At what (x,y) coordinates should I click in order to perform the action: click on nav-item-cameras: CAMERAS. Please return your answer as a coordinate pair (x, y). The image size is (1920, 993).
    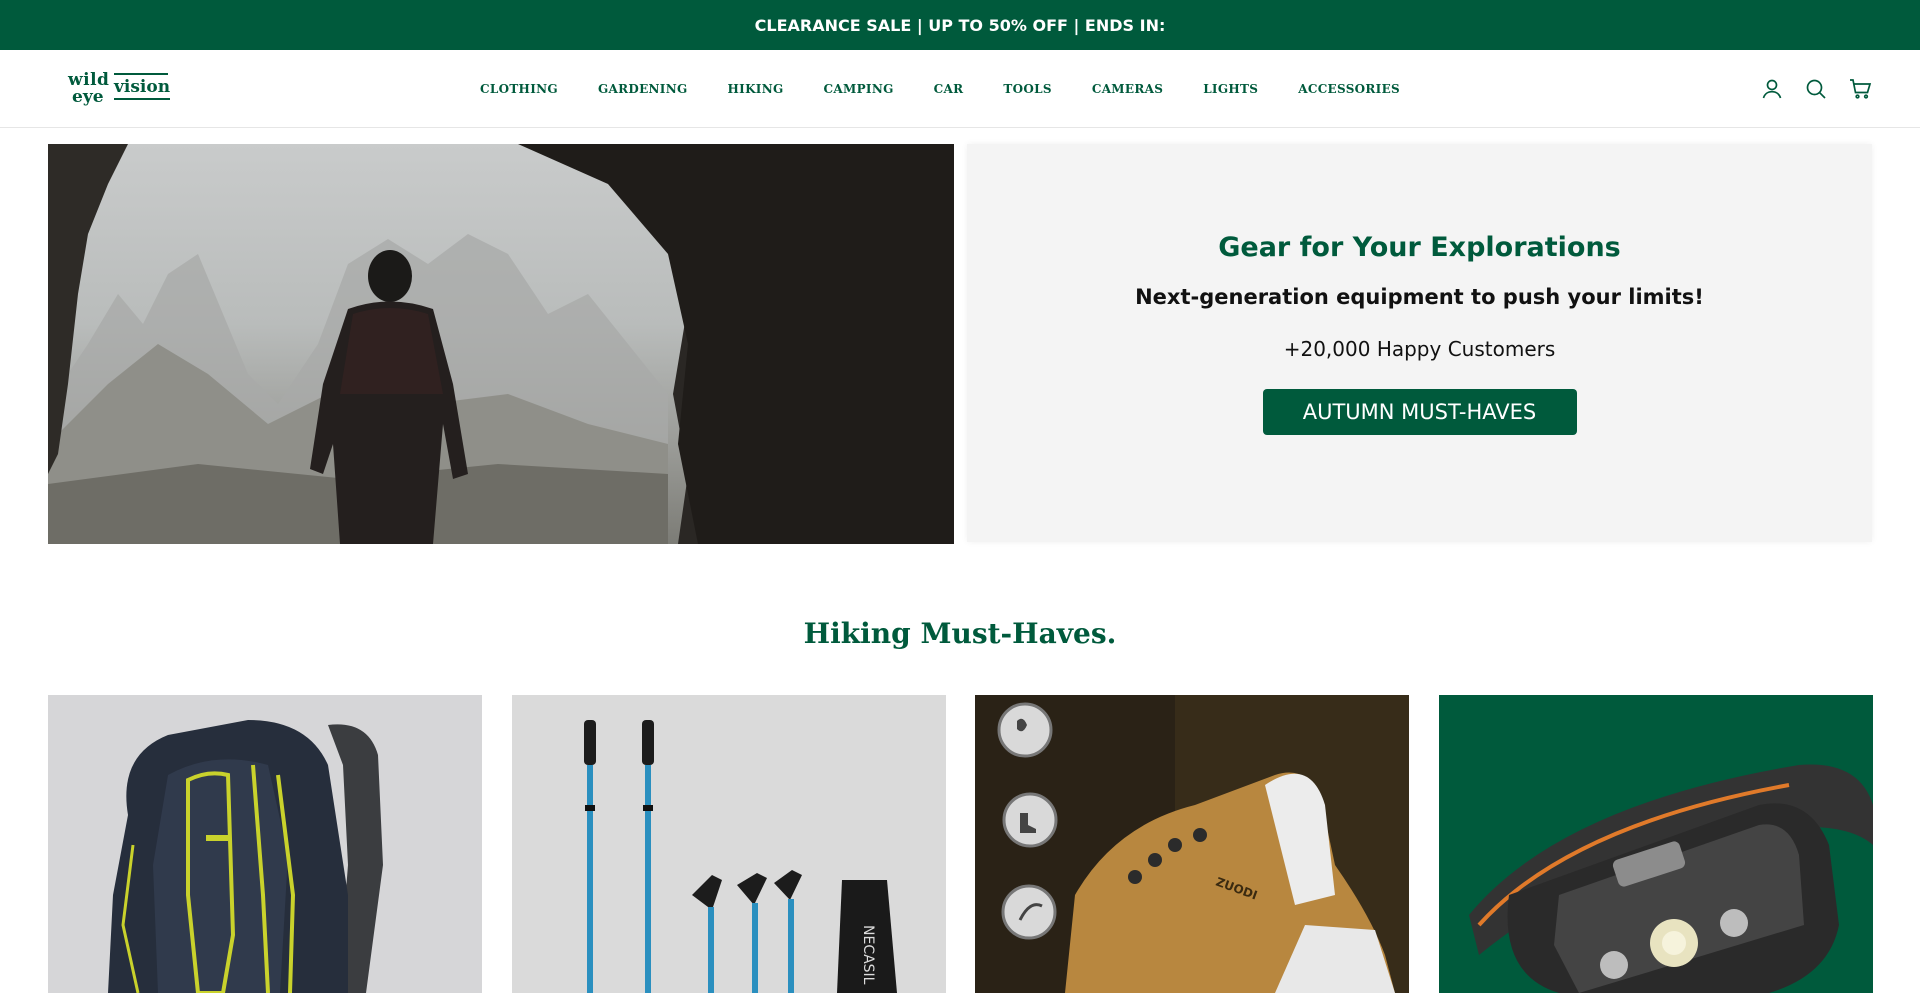
    Looking at the image, I should click on (1127, 89).